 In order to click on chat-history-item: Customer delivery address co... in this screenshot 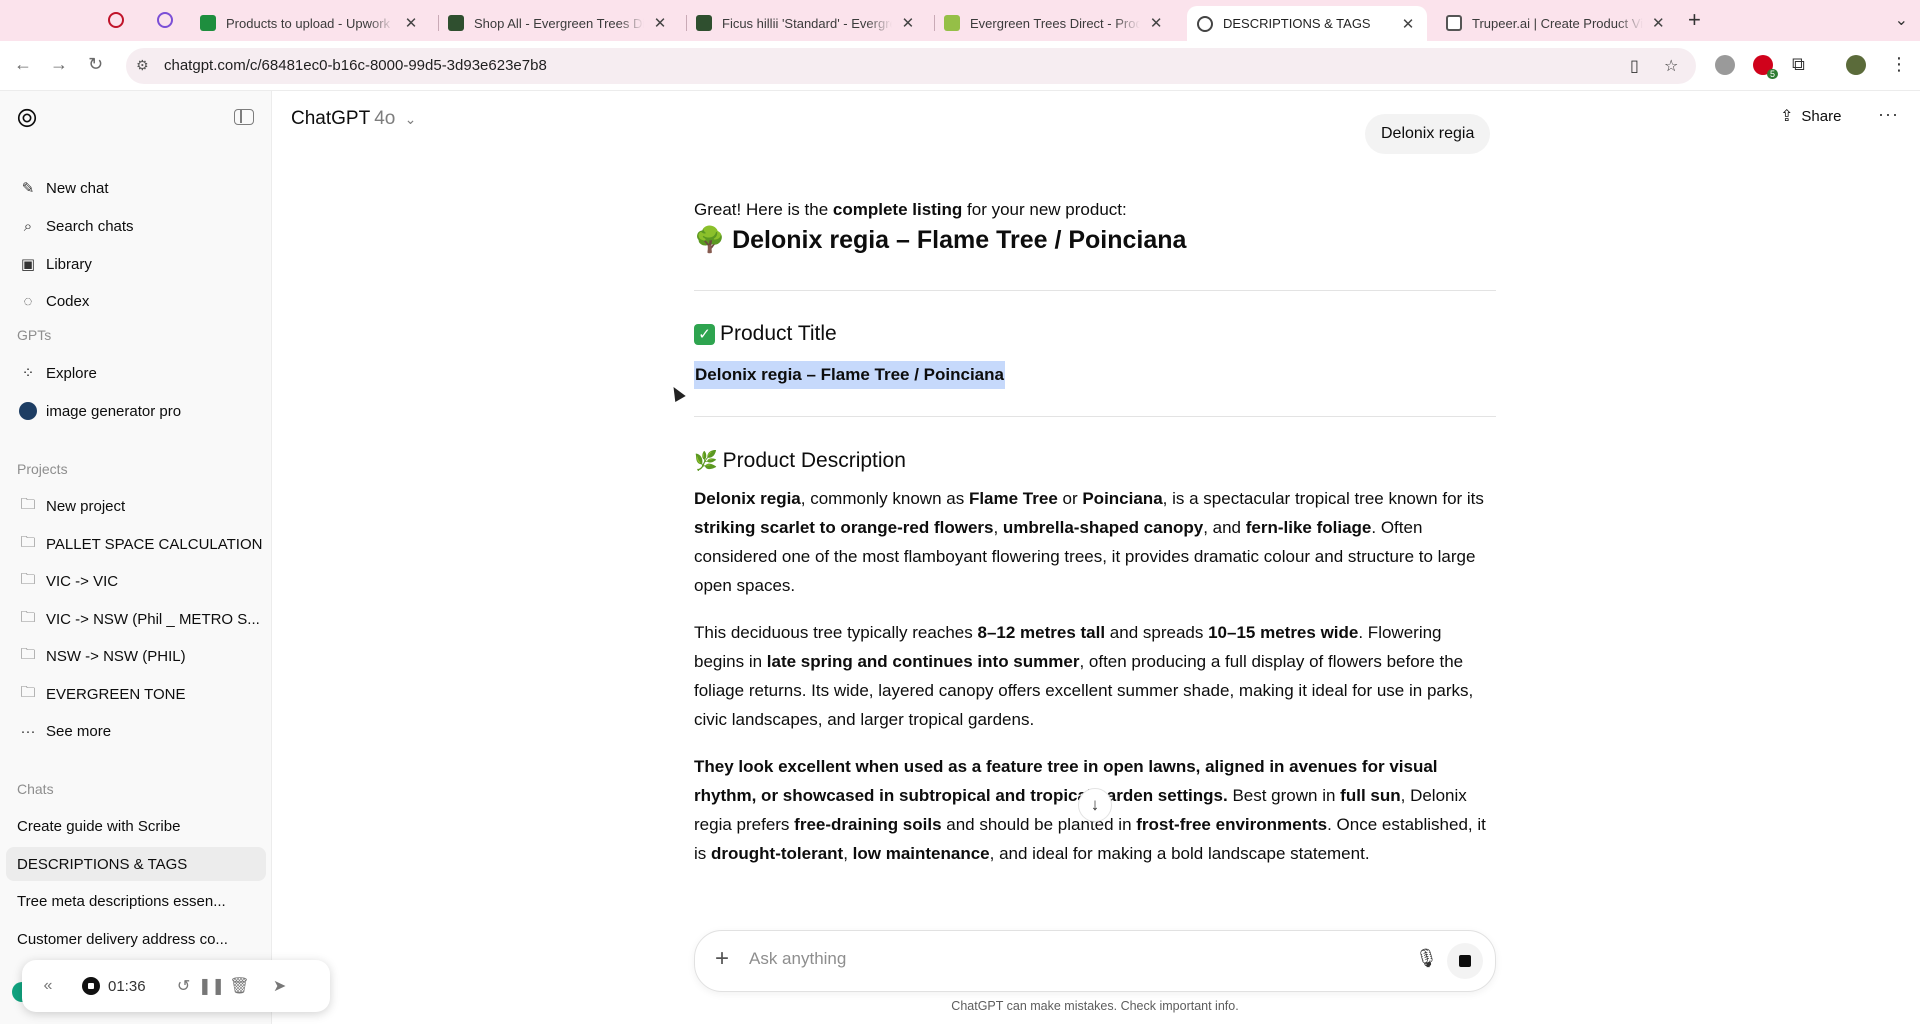, I will do `click(136, 939)`.